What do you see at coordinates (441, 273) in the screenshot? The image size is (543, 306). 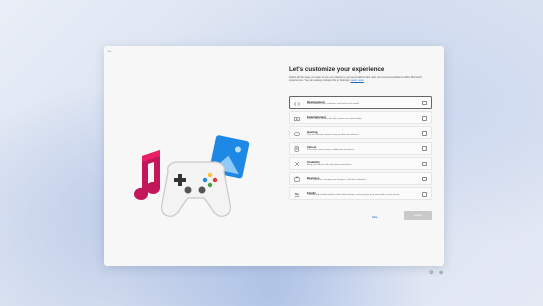 I see `language-icon: ⊕` at bounding box center [441, 273].